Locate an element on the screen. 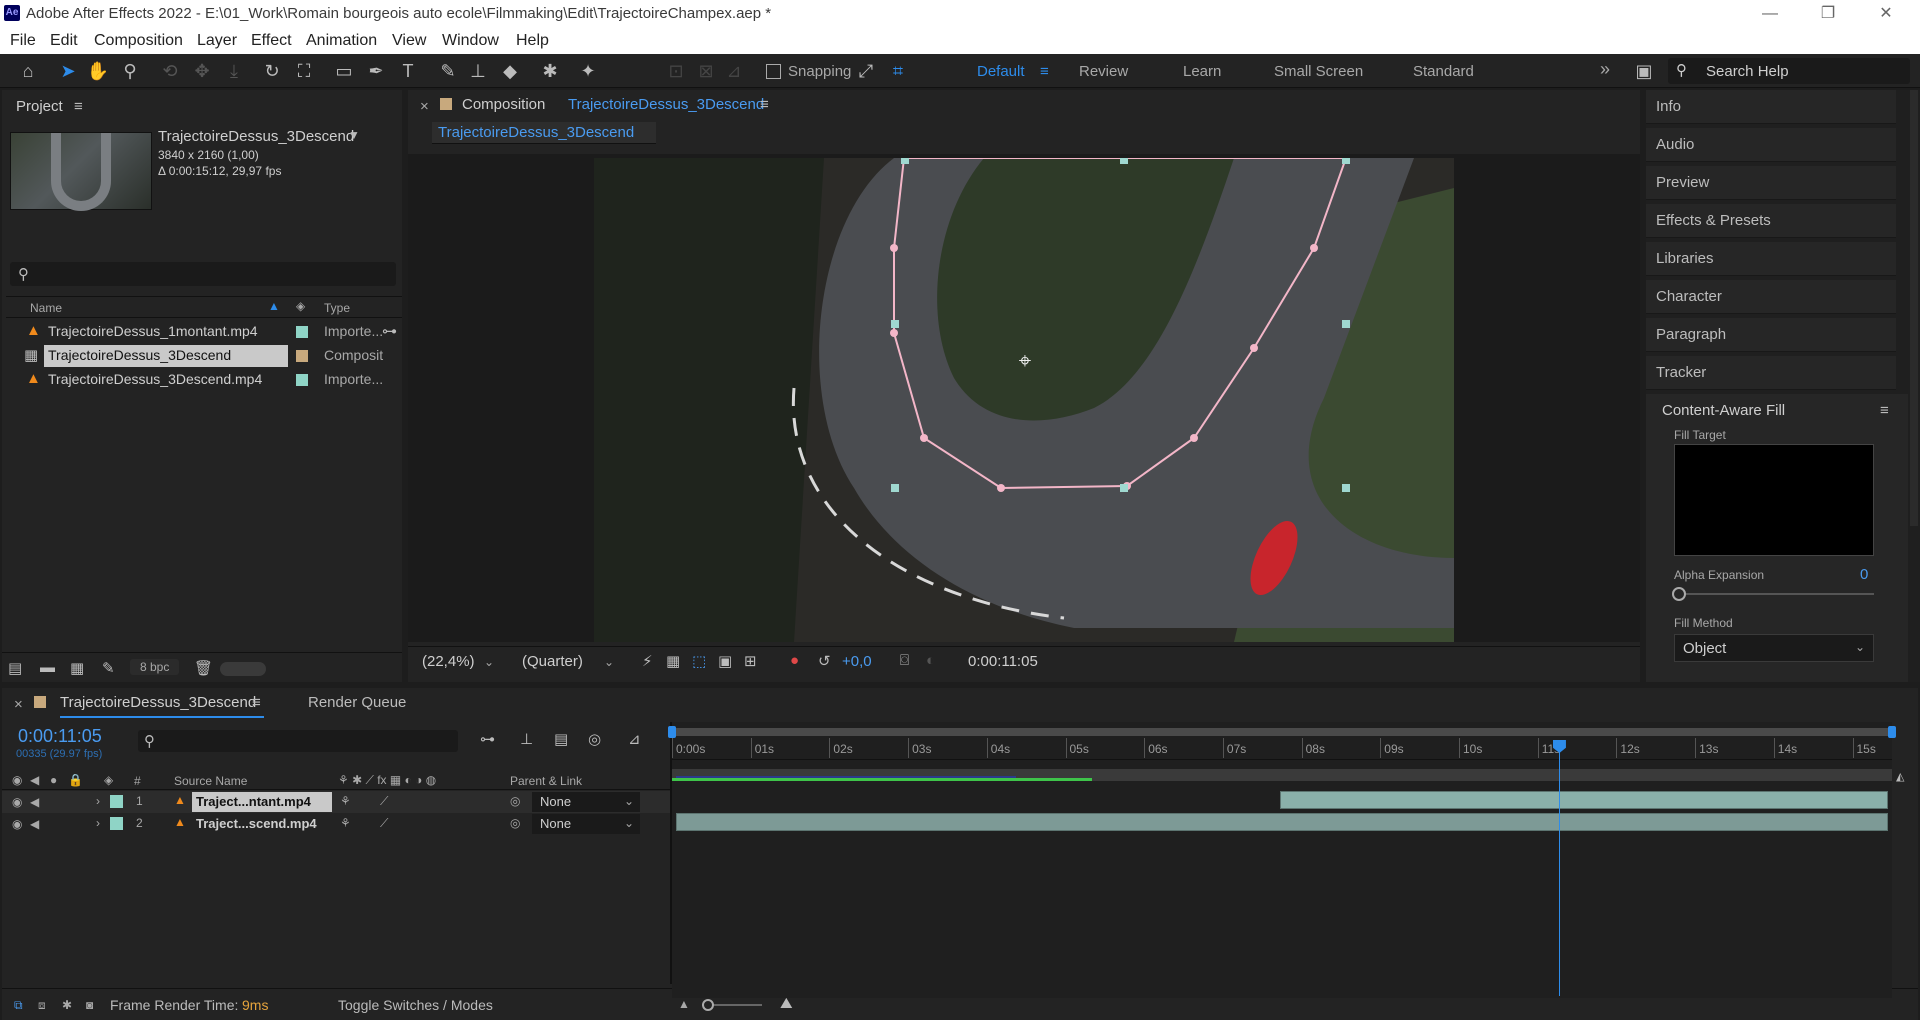  type-column-header: Type is located at coordinates (337, 308).